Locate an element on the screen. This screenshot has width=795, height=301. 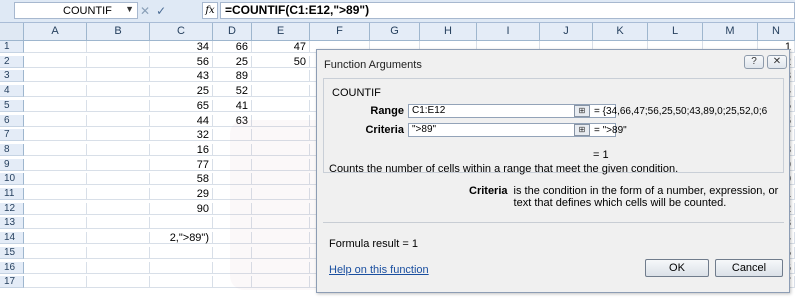
row-header: 11 is located at coordinates (12, 194).